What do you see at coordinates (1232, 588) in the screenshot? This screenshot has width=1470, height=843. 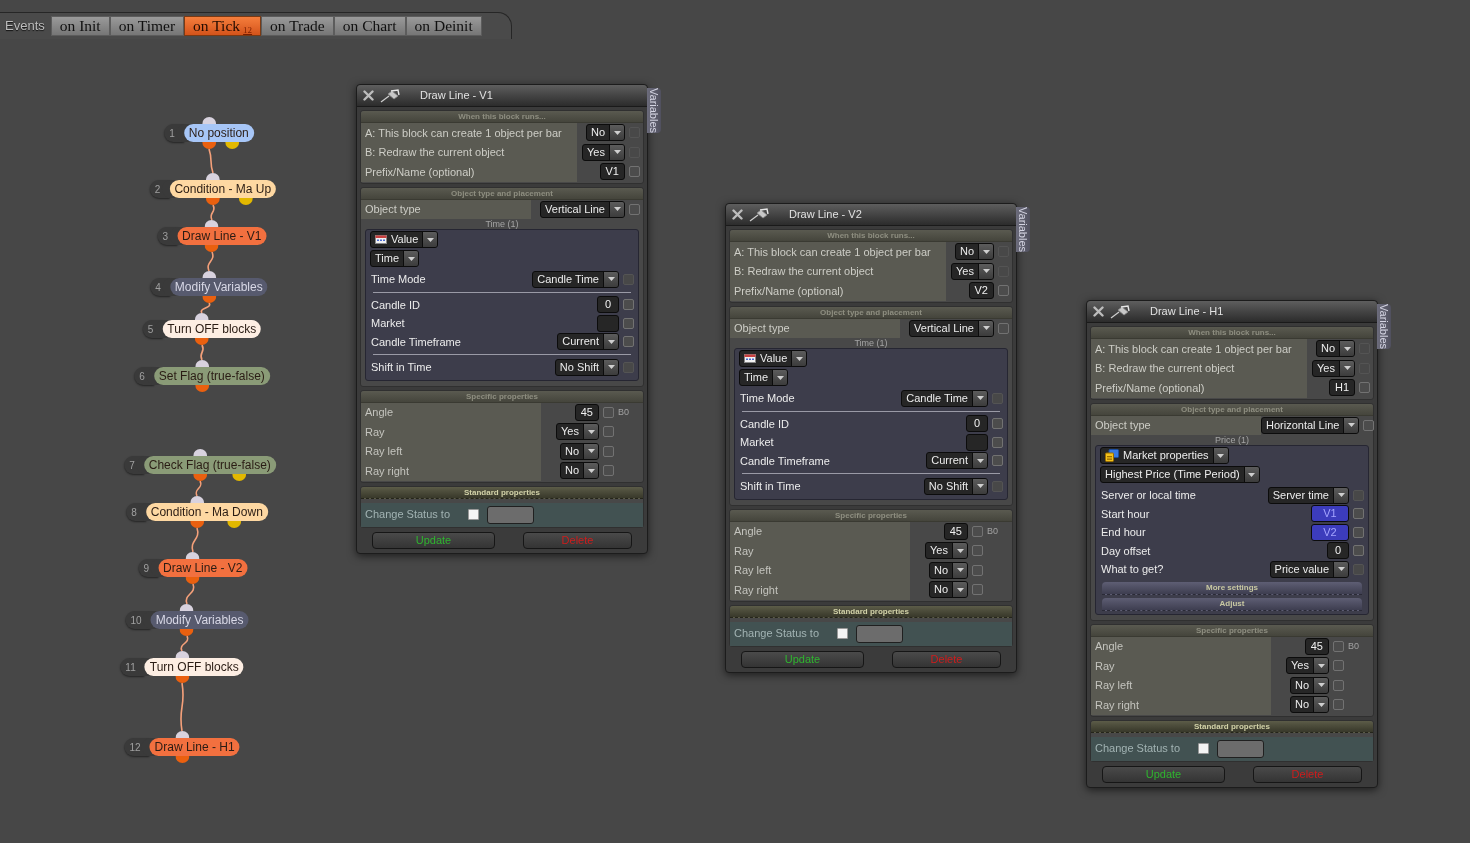 I see `expand-button: More settings` at bounding box center [1232, 588].